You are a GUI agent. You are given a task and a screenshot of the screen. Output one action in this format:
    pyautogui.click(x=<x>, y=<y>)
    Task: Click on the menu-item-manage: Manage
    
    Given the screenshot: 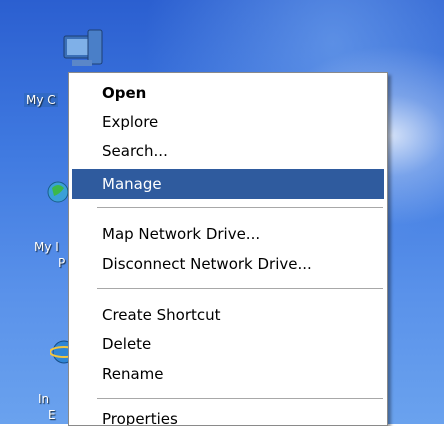 What is the action you would take?
    pyautogui.click(x=228, y=184)
    